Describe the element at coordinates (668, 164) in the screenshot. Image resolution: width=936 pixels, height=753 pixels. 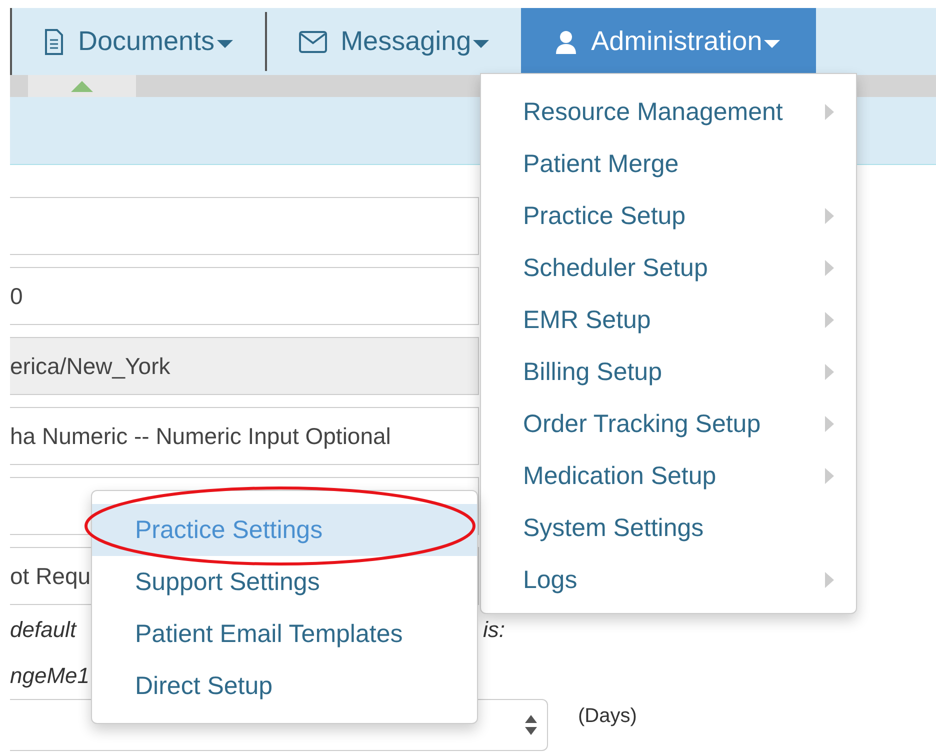
I see `menu-item: Patient Merge` at that location.